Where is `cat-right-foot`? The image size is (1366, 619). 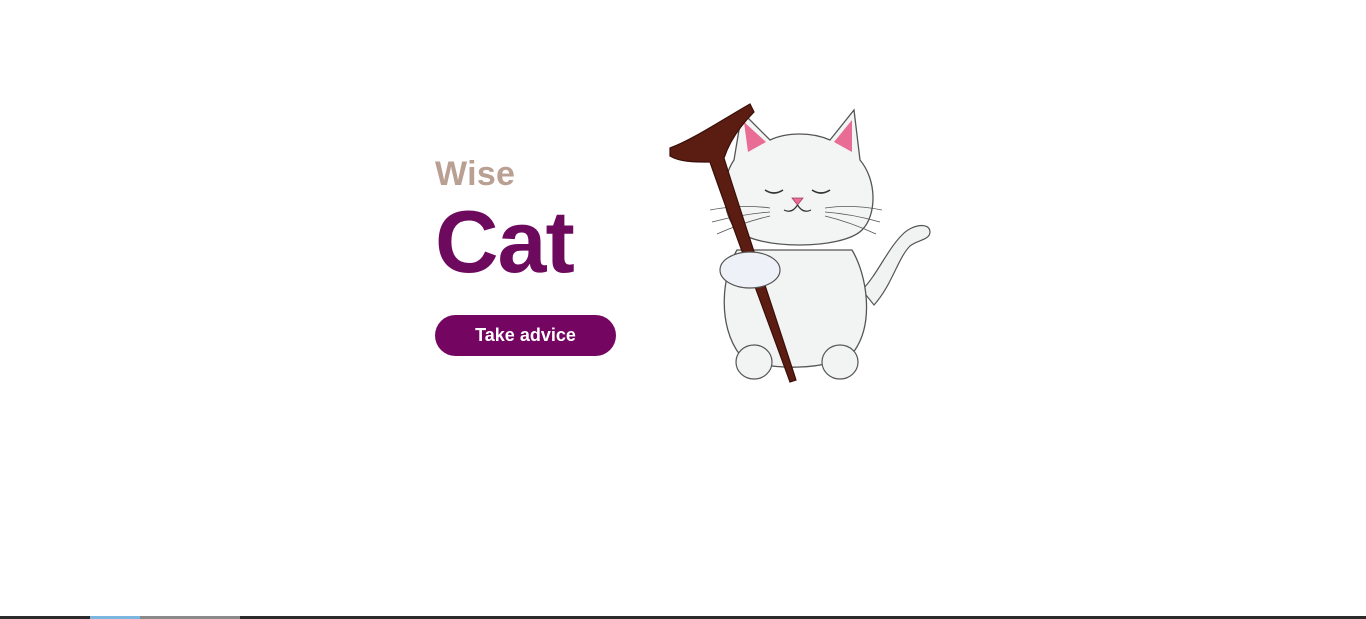
cat-right-foot is located at coordinates (840, 362).